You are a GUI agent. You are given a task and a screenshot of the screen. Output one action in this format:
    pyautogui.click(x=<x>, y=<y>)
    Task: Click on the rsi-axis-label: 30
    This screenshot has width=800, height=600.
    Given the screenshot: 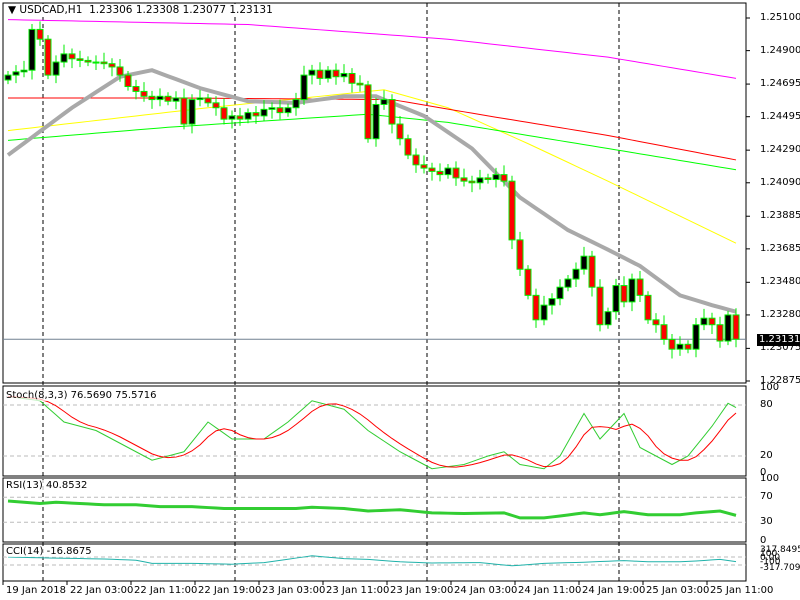 What is the action you would take?
    pyautogui.click(x=766, y=522)
    